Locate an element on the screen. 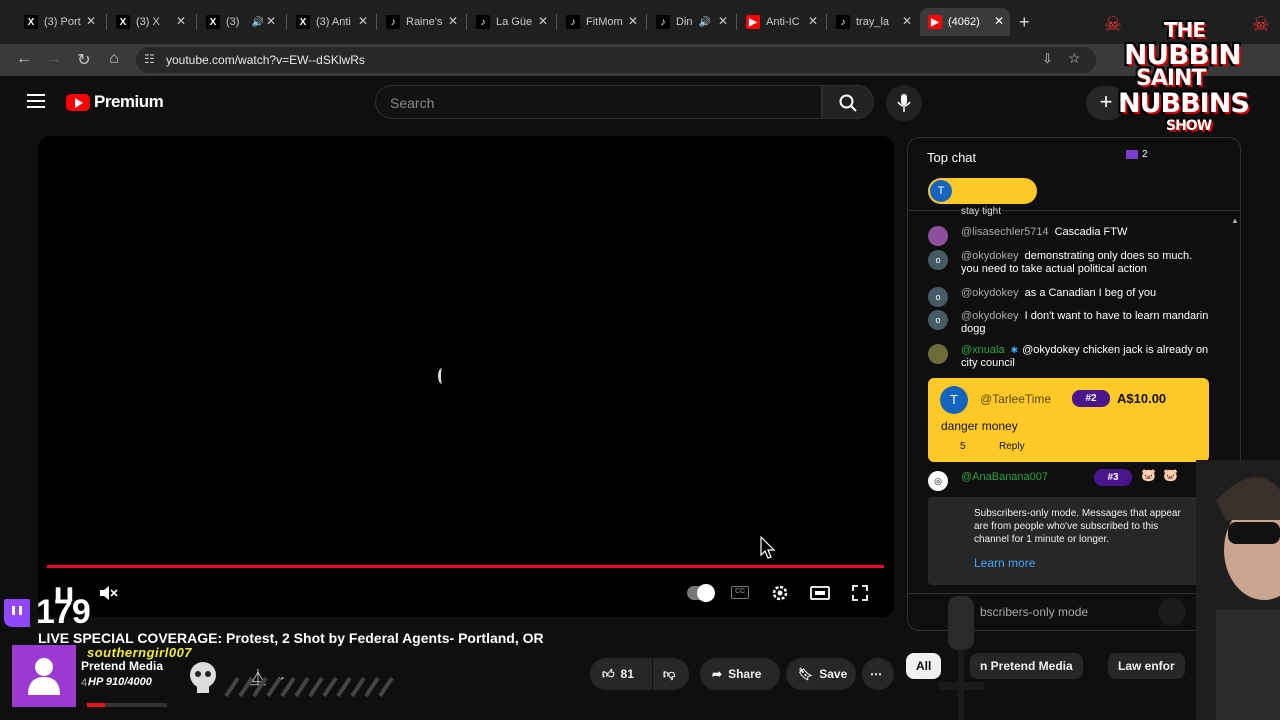  browser-tab-active: ▶ (4062) ✕ is located at coordinates (965, 22).